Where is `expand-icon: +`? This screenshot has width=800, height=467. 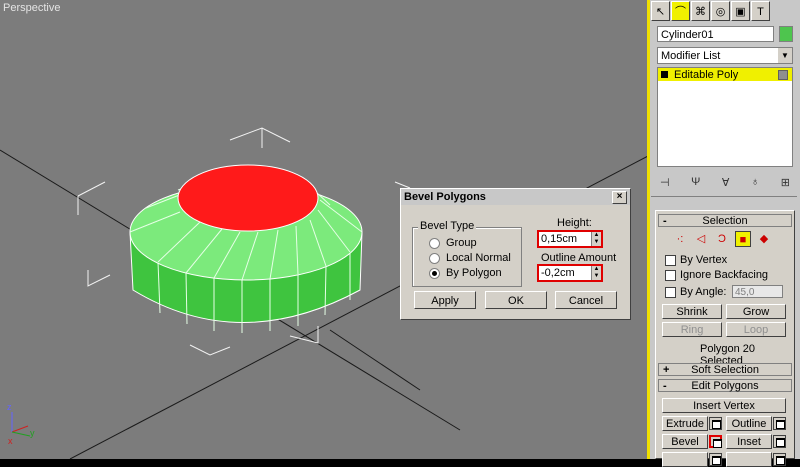
expand-icon: + is located at coordinates (666, 370).